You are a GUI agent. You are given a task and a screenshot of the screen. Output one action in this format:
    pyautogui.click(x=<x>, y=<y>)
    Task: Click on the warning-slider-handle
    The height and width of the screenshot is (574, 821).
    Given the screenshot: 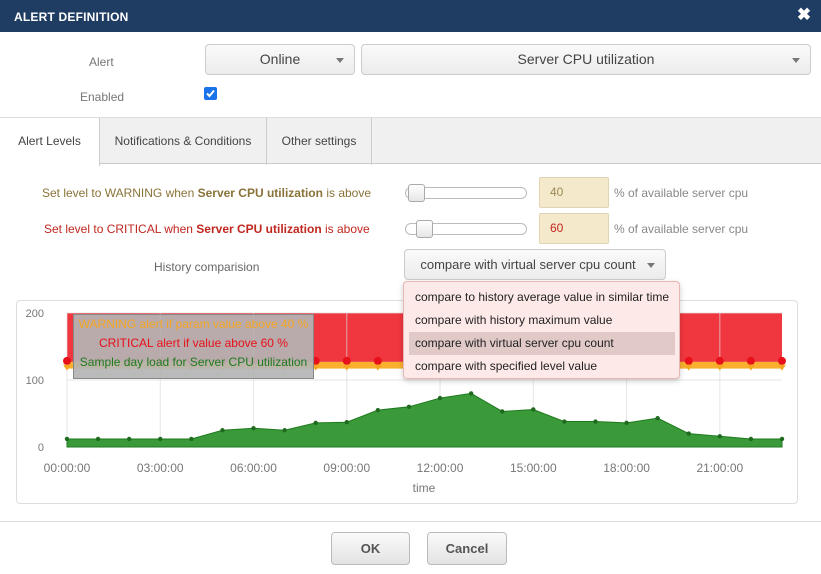 What is the action you would take?
    pyautogui.click(x=416, y=193)
    